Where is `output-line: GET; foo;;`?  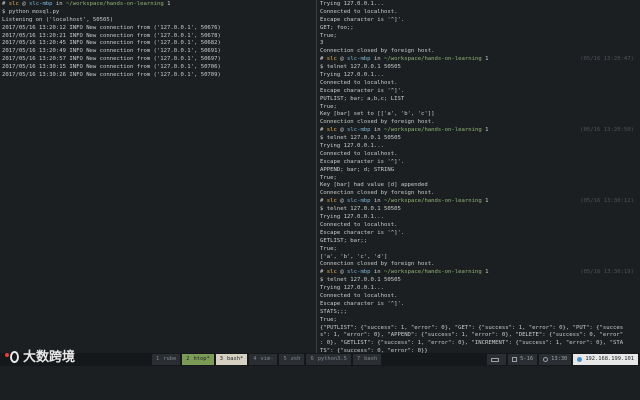 output-line: GET; foo;; is located at coordinates (337, 27).